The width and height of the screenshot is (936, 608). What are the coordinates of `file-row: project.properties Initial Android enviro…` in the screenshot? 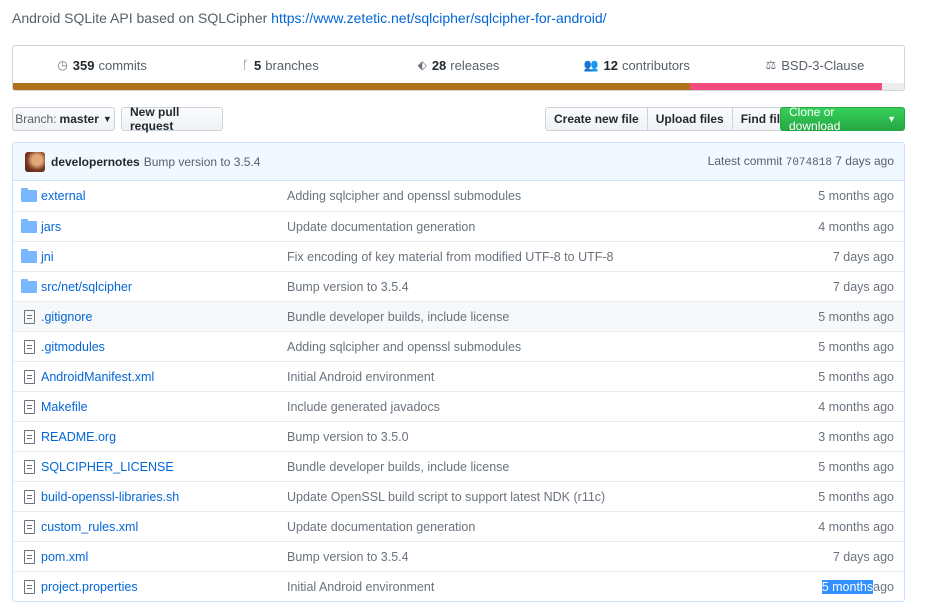 It's located at (458, 586).